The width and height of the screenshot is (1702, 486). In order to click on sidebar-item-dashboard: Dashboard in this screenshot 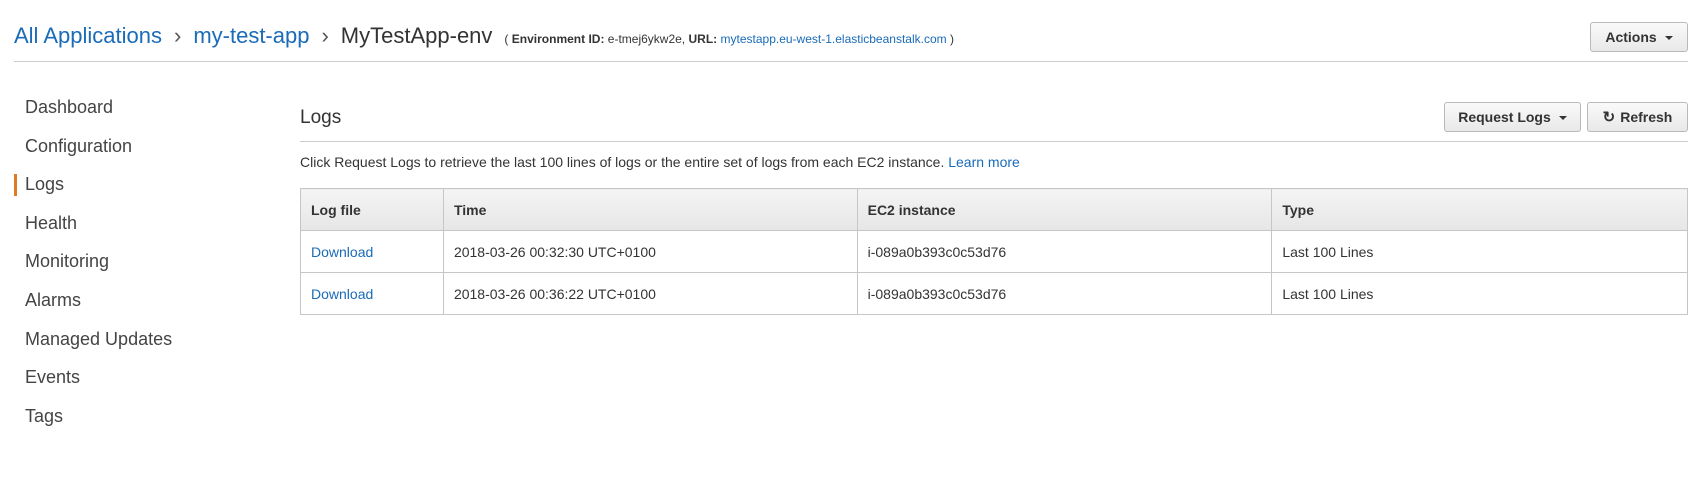, I will do `click(129, 107)`.